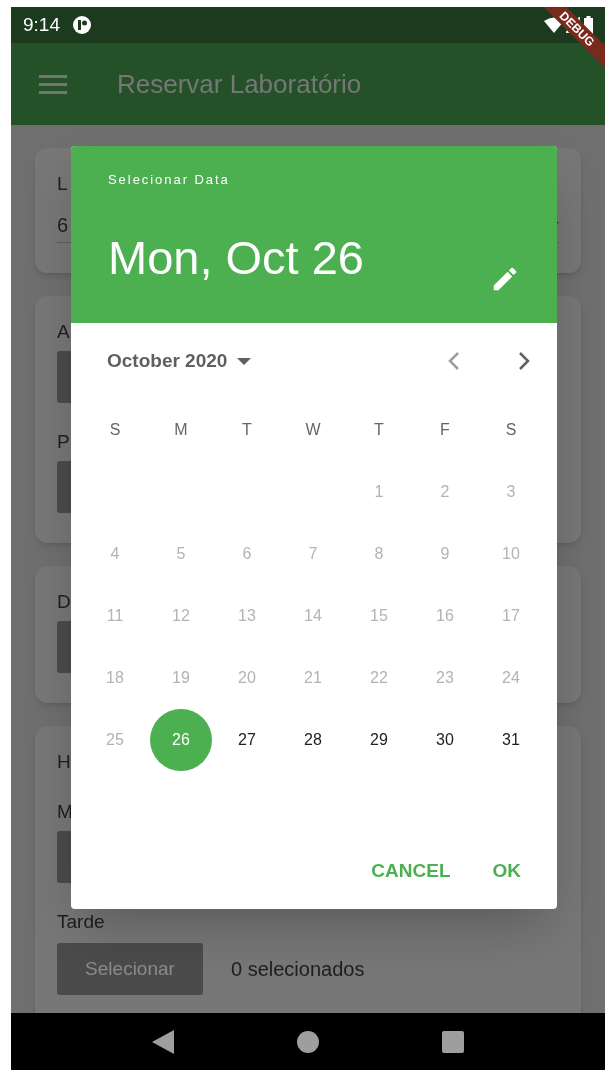  Describe the element at coordinates (181, 616) in the screenshot. I see `calendar-day: 12` at that location.